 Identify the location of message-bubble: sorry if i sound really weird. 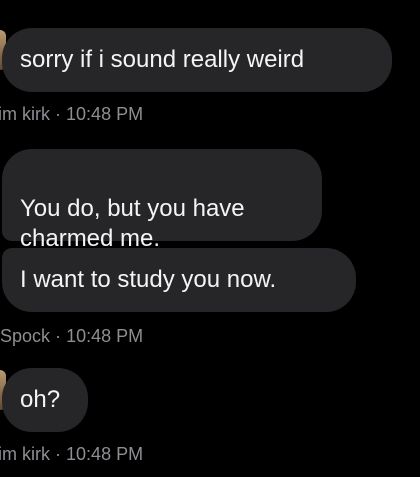
(197, 60).